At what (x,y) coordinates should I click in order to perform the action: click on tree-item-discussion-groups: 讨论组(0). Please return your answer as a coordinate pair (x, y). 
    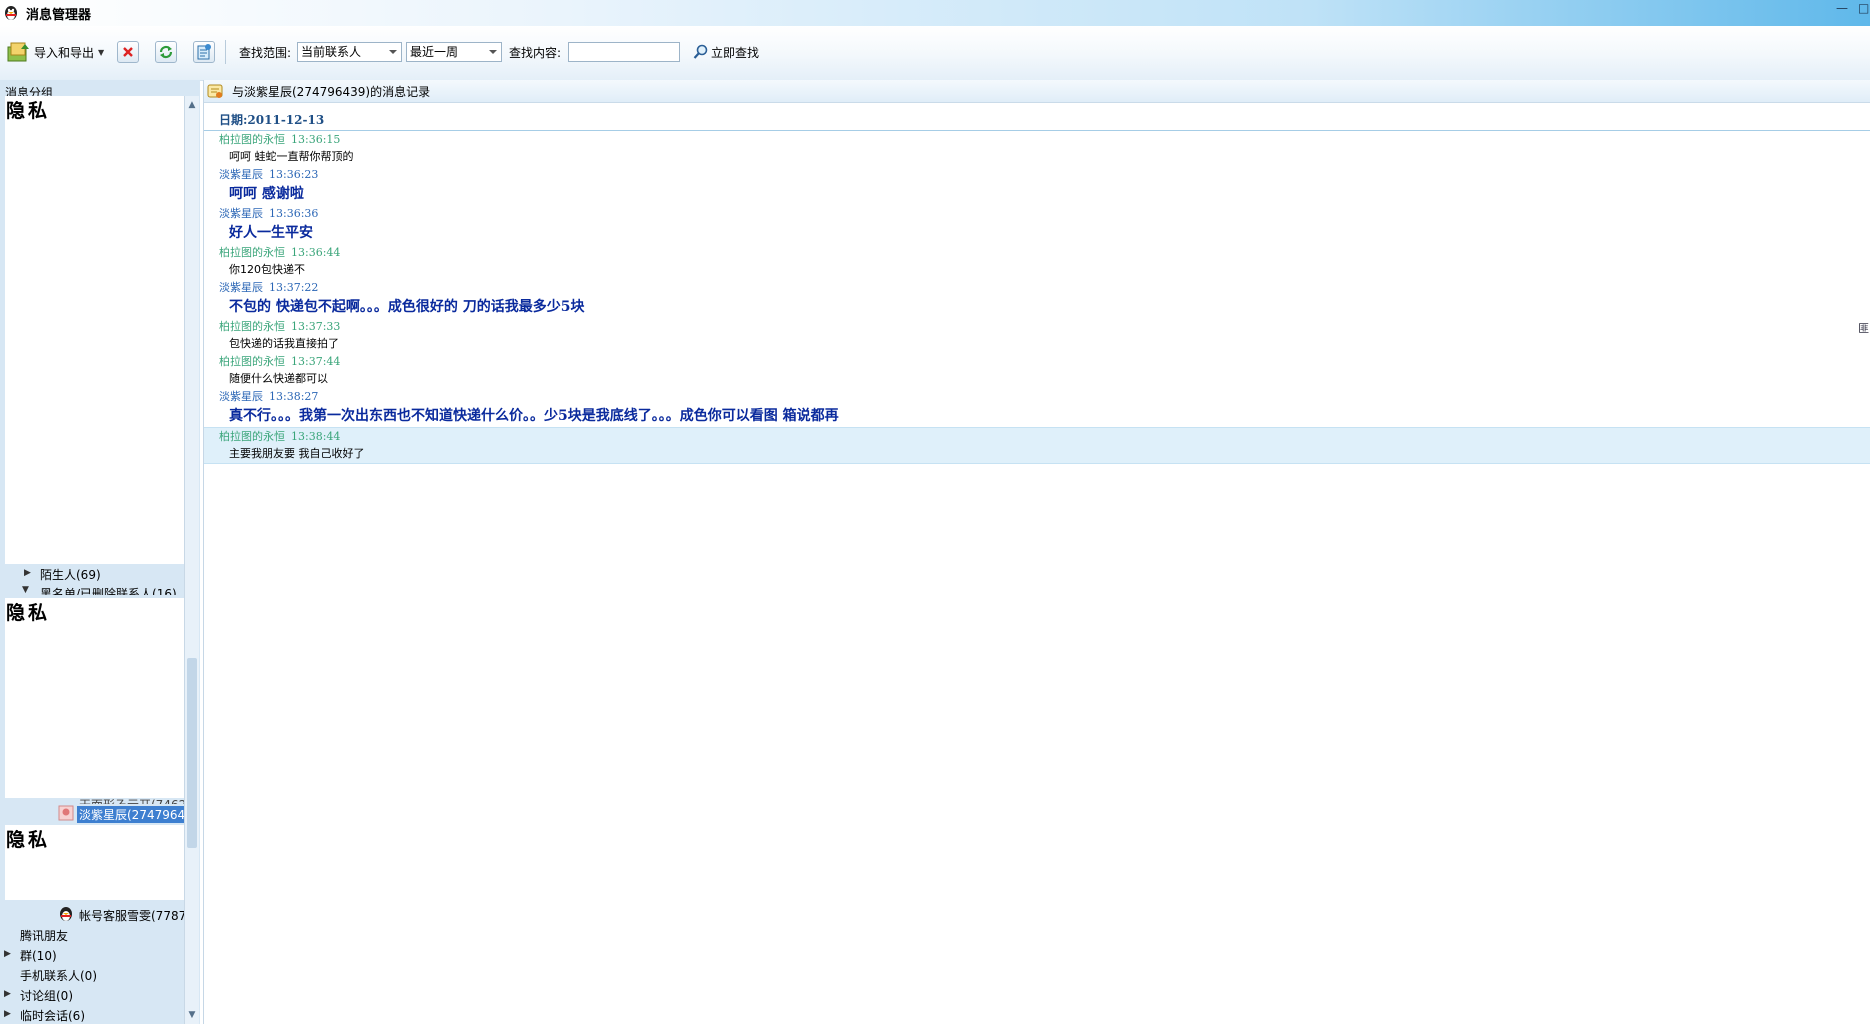
    Looking at the image, I should click on (46, 995).